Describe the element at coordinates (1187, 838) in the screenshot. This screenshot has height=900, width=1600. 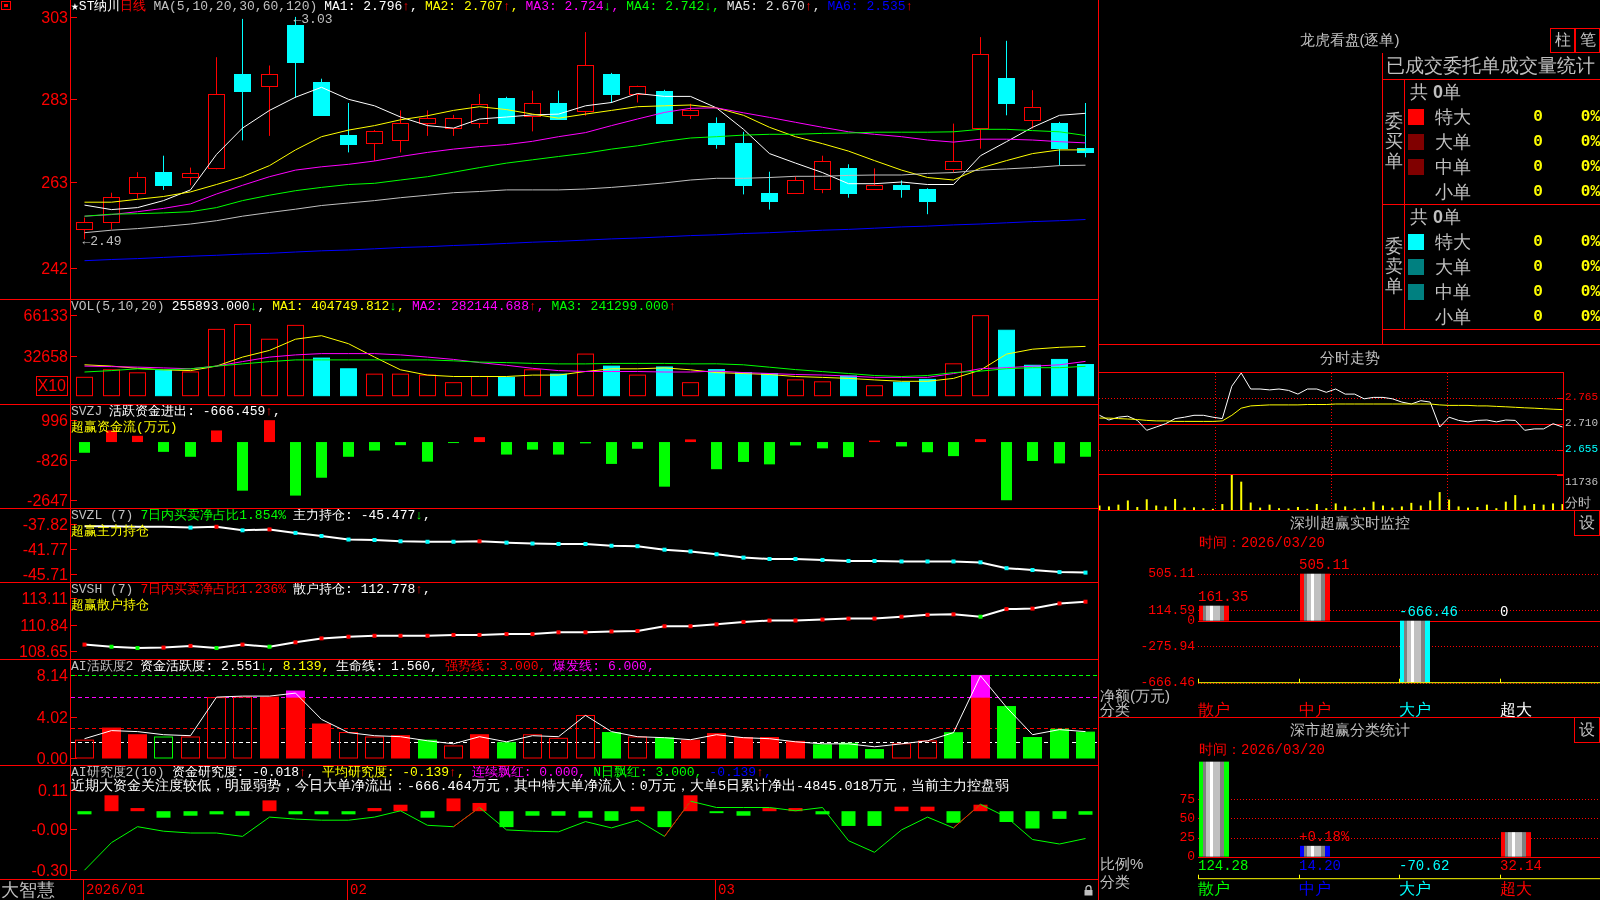
I see `axis-tick-label: 25` at that location.